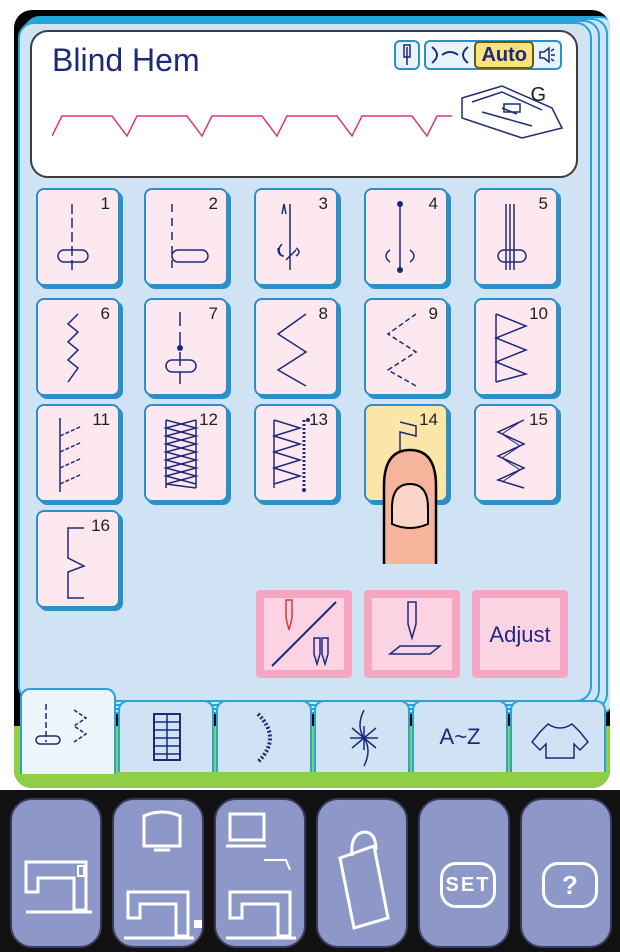 This screenshot has height=952, width=620. What do you see at coordinates (126, 60) in the screenshot?
I see `stitch-title: Blind Hem` at bounding box center [126, 60].